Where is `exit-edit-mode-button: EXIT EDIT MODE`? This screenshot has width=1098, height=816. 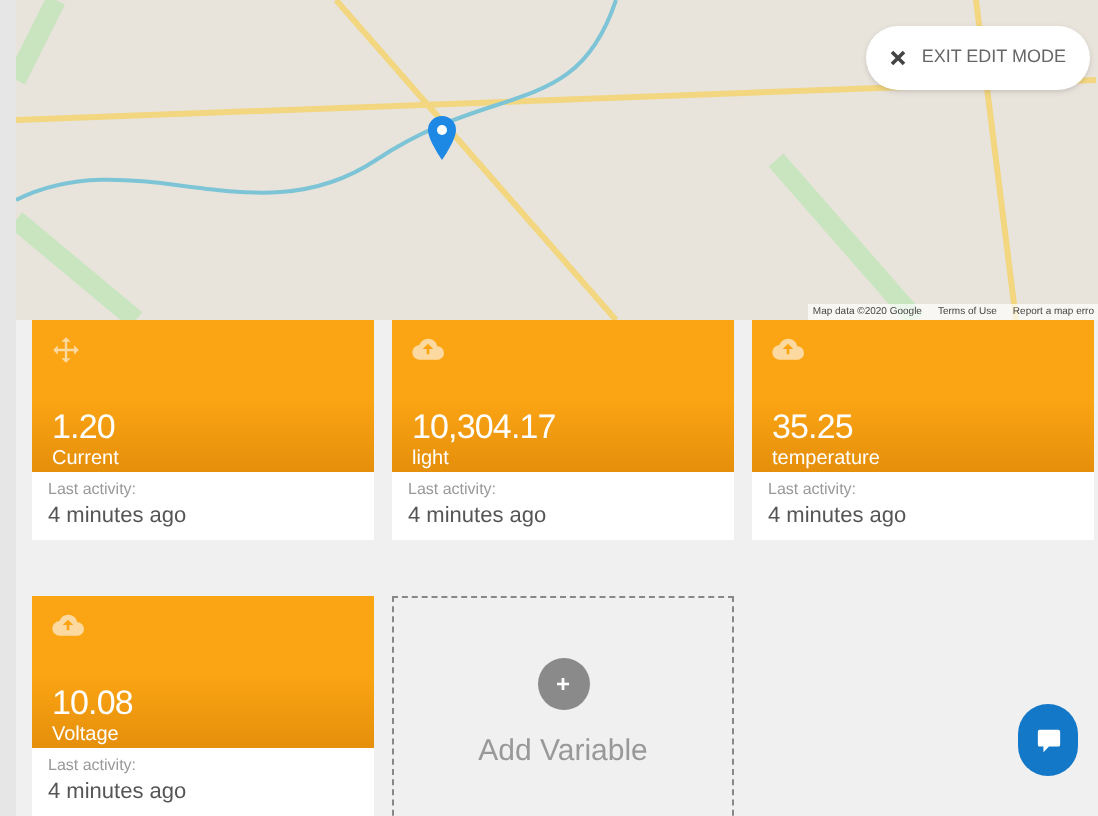 exit-edit-mode-button: EXIT EDIT MODE is located at coordinates (977, 58).